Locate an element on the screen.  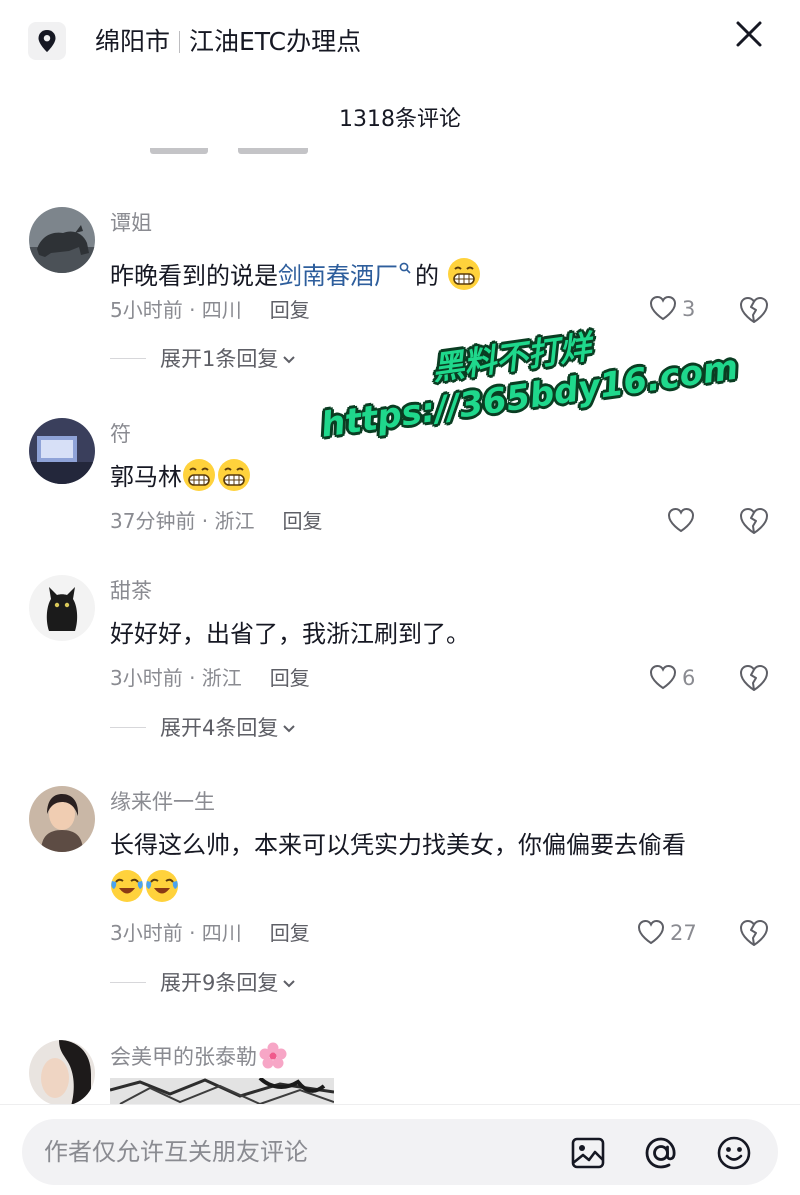
watermark-title: 黑料不打烊 is located at coordinates (511, 357).